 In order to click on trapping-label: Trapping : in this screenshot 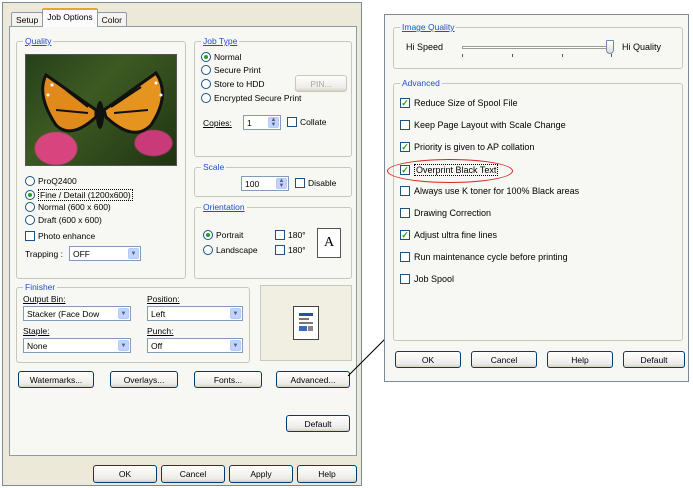, I will do `click(44, 254)`.